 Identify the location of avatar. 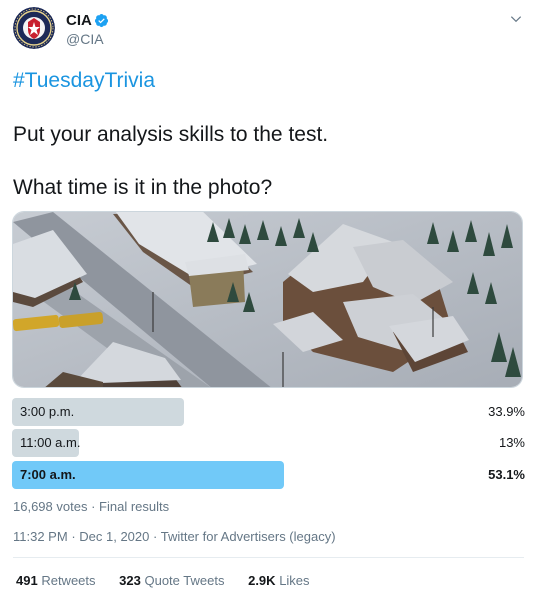
(34, 28).